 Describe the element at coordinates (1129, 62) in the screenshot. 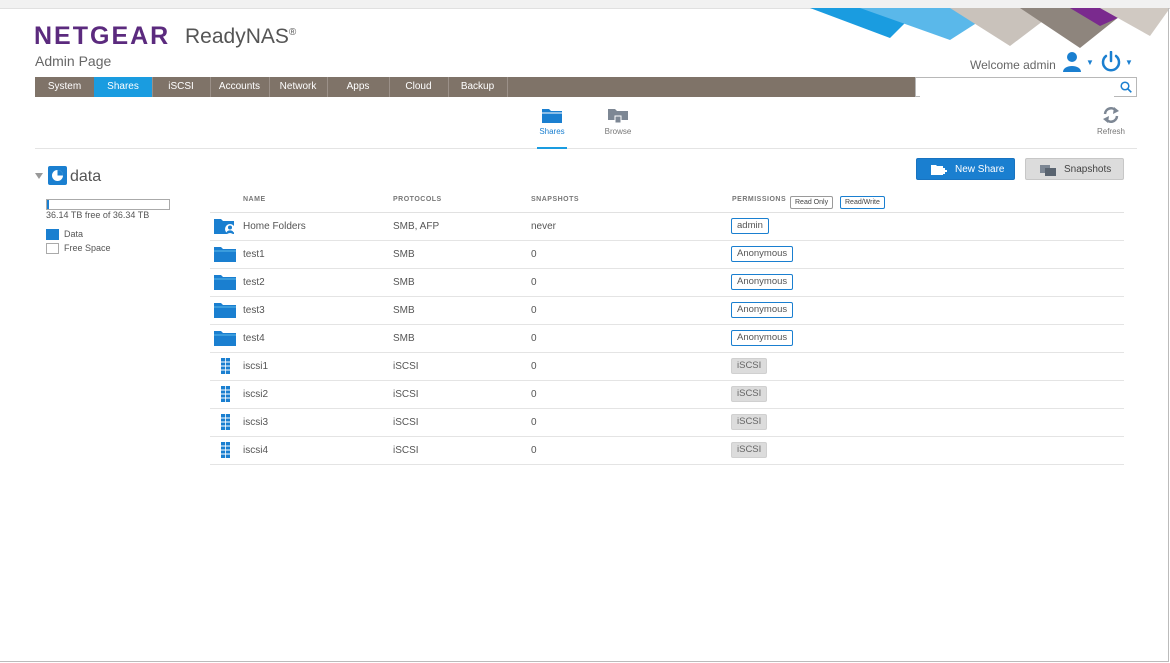

I see `power-menu-caret-icon: ▼` at that location.